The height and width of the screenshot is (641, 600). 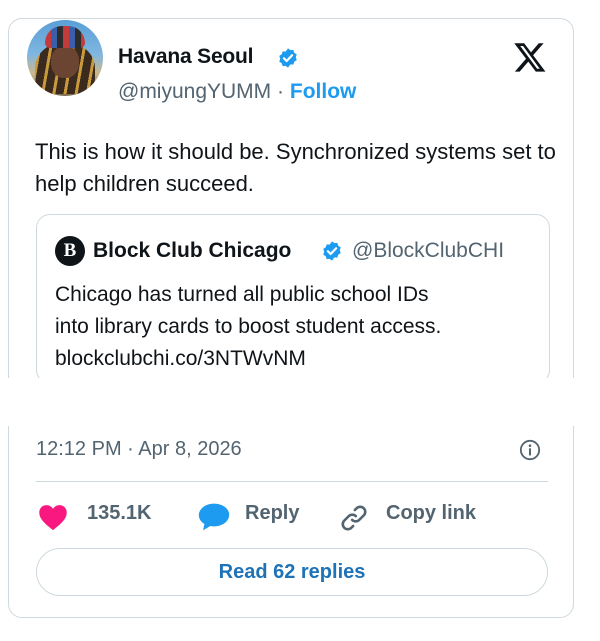 What do you see at coordinates (192, 251) in the screenshot?
I see `quoted-author-name: Block Club Chicago` at bounding box center [192, 251].